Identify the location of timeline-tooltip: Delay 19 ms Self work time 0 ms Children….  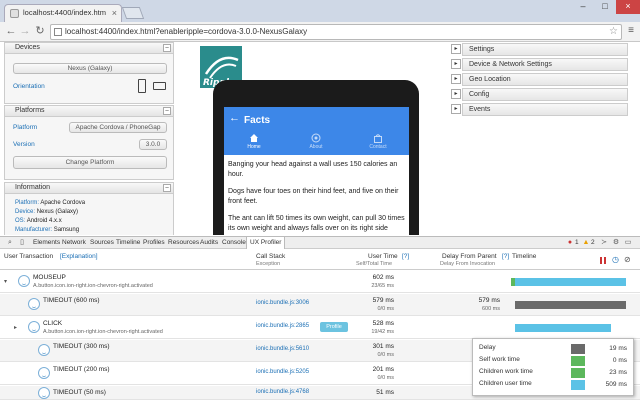
(553, 367).